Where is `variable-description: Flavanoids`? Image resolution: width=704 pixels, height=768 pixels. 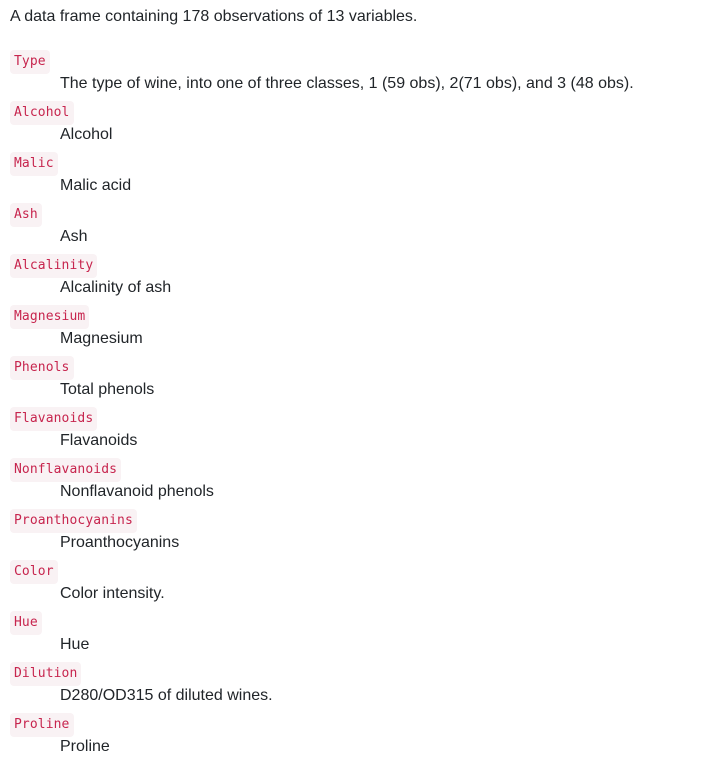 variable-description: Flavanoids is located at coordinates (99, 440).